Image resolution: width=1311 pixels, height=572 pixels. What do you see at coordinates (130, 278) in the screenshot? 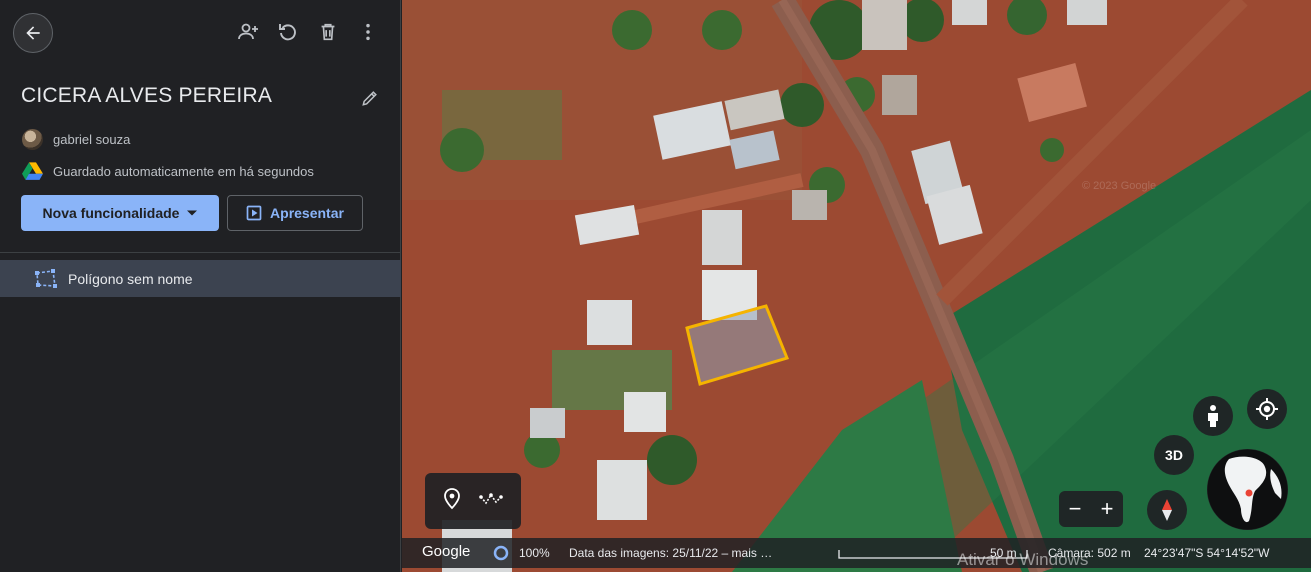
I see `feature-label: Polígono sem nome` at bounding box center [130, 278].